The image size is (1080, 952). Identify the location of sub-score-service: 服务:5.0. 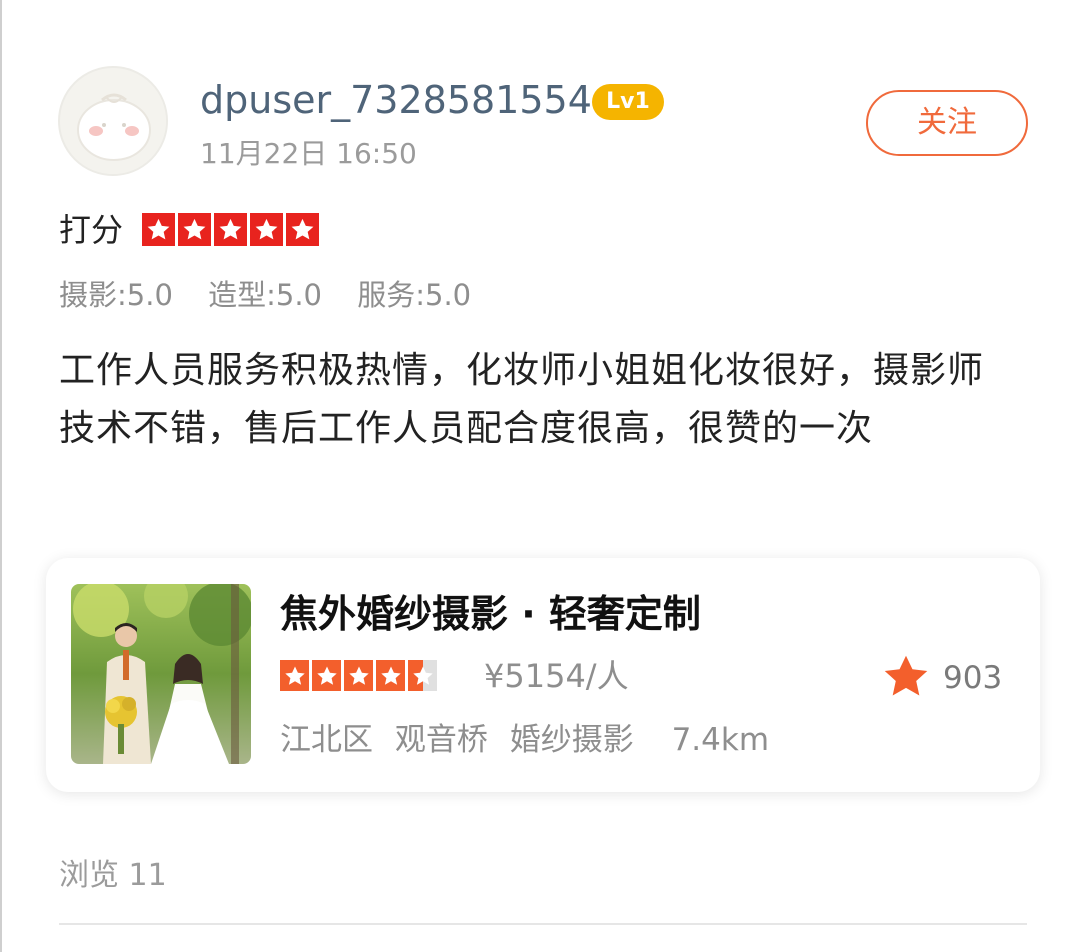
(414, 295).